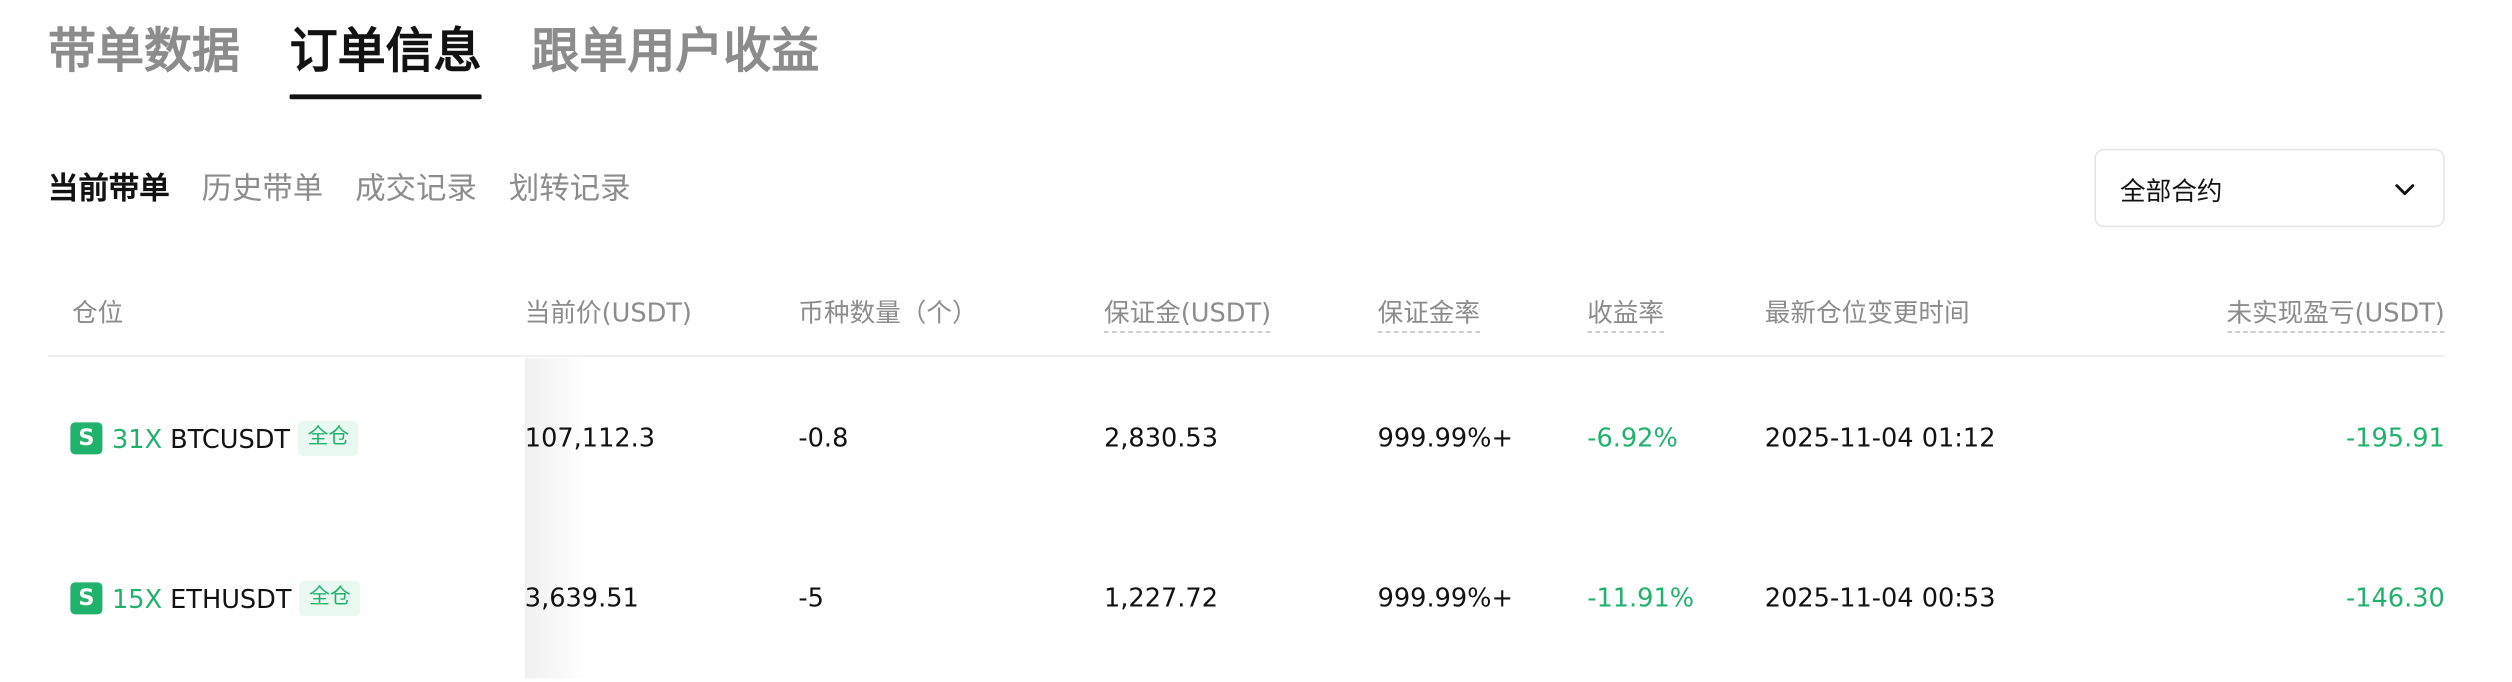  Describe the element at coordinates (1188, 314) in the screenshot. I see `header-margin: 保证金(USDT)` at that location.